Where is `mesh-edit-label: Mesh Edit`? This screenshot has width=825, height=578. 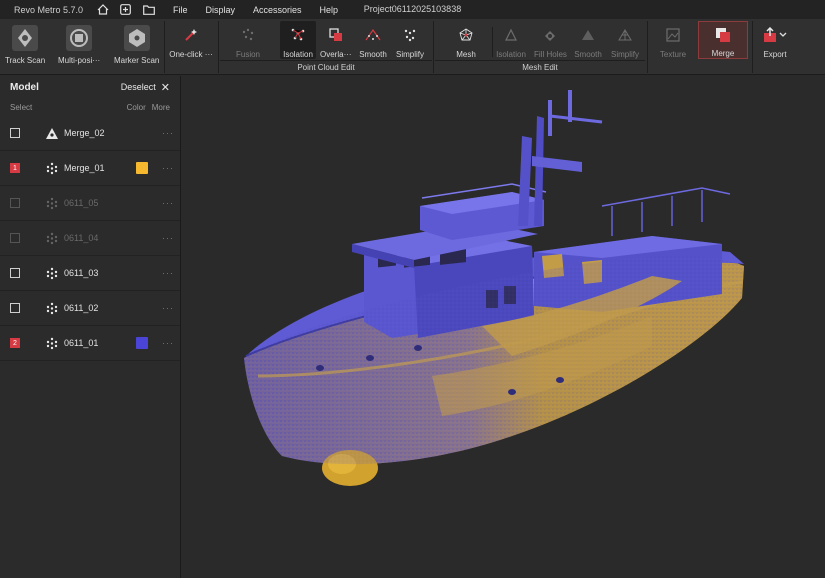 mesh-edit-label: Mesh Edit is located at coordinates (540, 67).